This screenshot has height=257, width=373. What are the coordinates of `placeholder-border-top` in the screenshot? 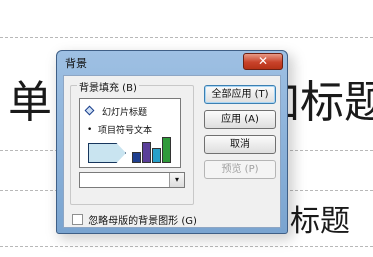 It's located at (186, 37).